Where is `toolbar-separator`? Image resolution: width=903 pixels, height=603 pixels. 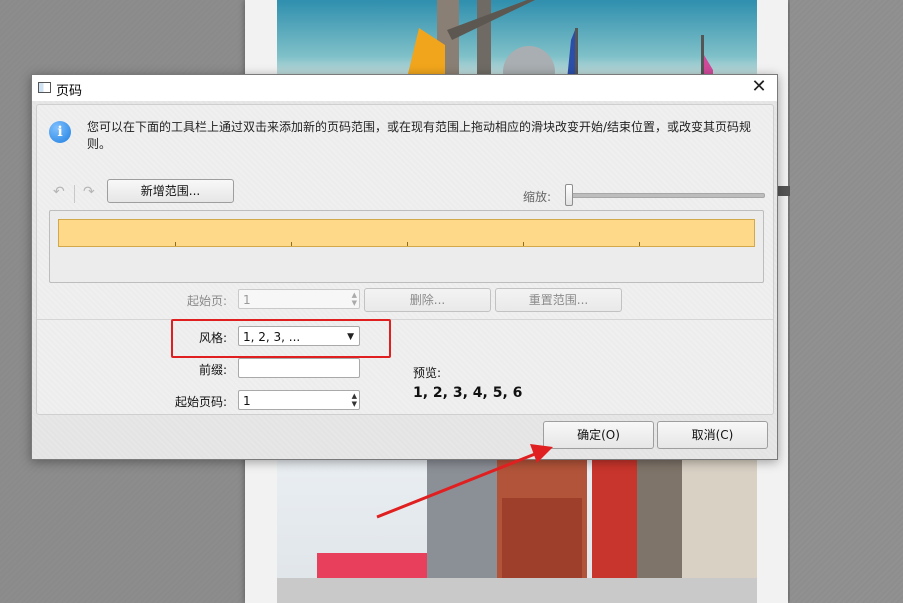
toolbar-separator is located at coordinates (74, 194).